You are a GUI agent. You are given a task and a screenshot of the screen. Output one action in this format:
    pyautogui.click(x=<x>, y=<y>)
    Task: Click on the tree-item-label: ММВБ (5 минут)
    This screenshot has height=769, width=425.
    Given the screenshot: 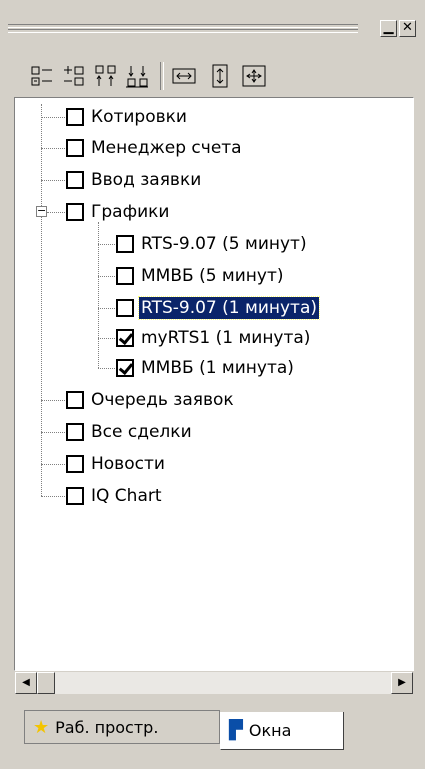 What is the action you would take?
    pyautogui.click(x=212, y=276)
    